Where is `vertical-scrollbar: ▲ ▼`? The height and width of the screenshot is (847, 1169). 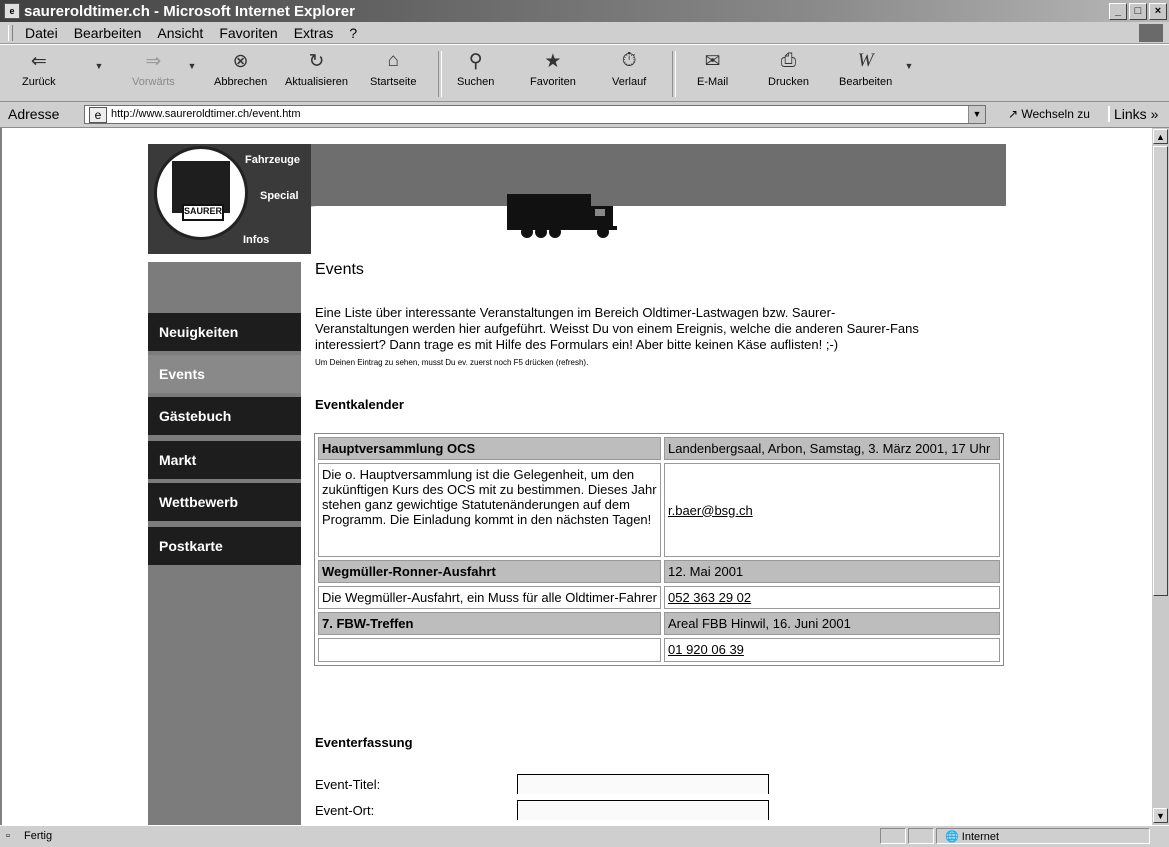
vertical-scrollbar: ▲ ▼ is located at coordinates (1160, 476).